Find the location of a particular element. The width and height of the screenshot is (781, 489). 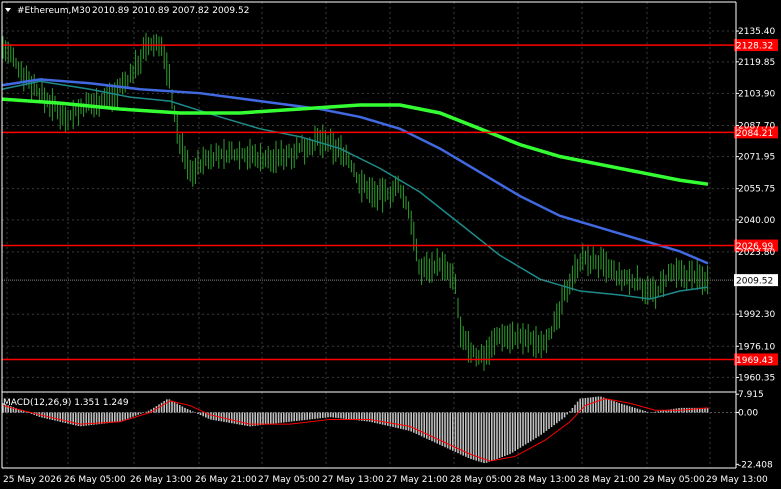

macd-tick-label: 7.915 is located at coordinates (751, 395).